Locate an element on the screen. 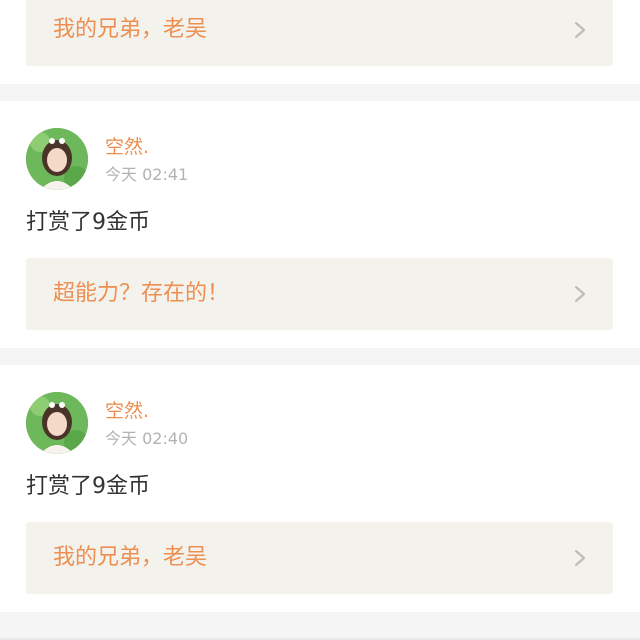 This screenshot has width=640, height=640. article-link: 超能力？存在的！ is located at coordinates (319, 294).